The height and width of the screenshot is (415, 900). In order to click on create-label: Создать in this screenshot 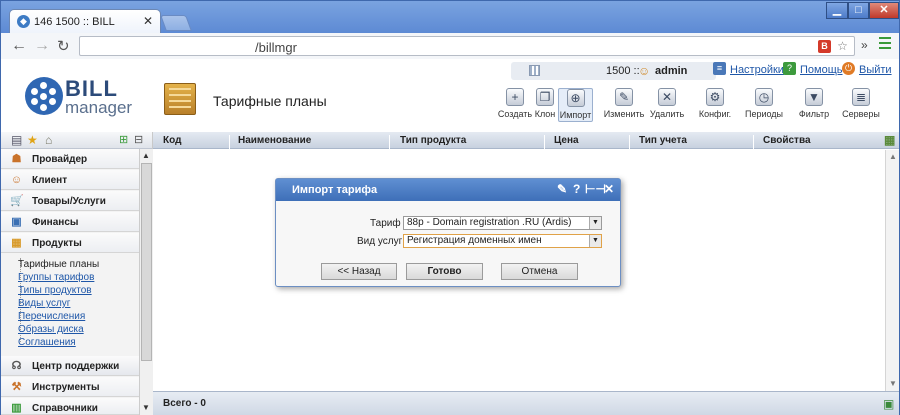, I will do `click(515, 114)`.